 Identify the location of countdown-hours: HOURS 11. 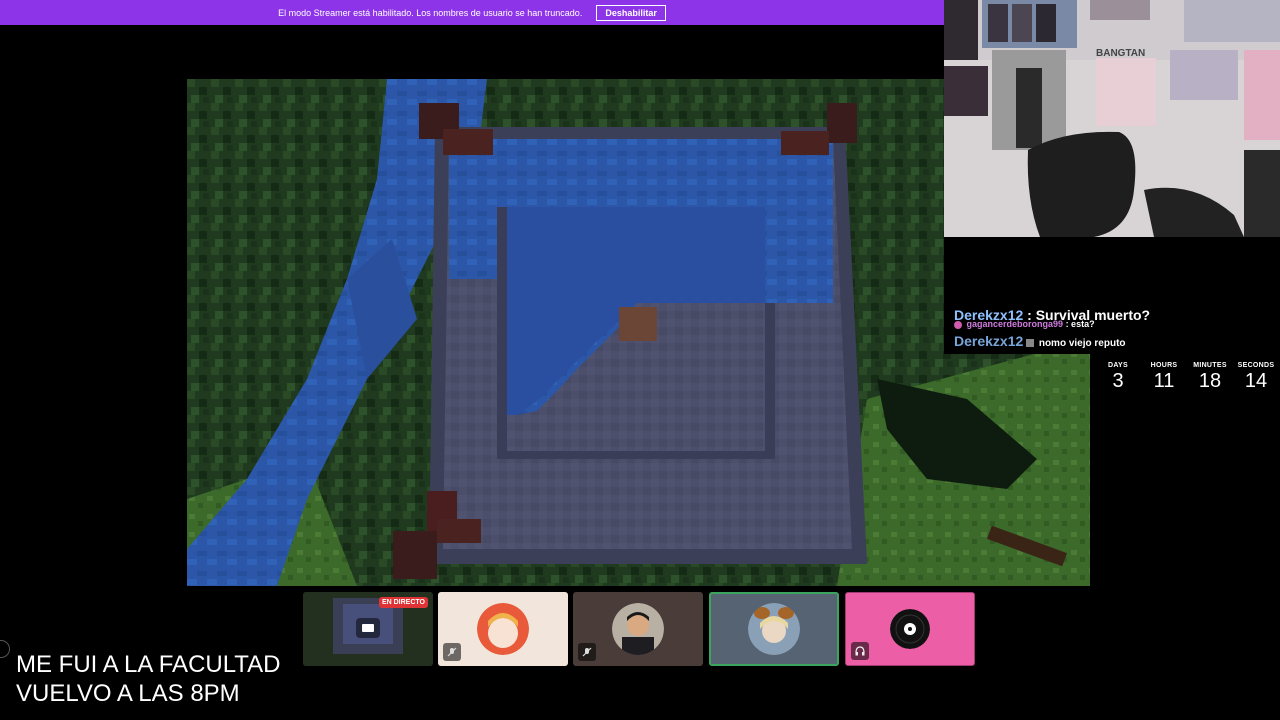
(1164, 377).